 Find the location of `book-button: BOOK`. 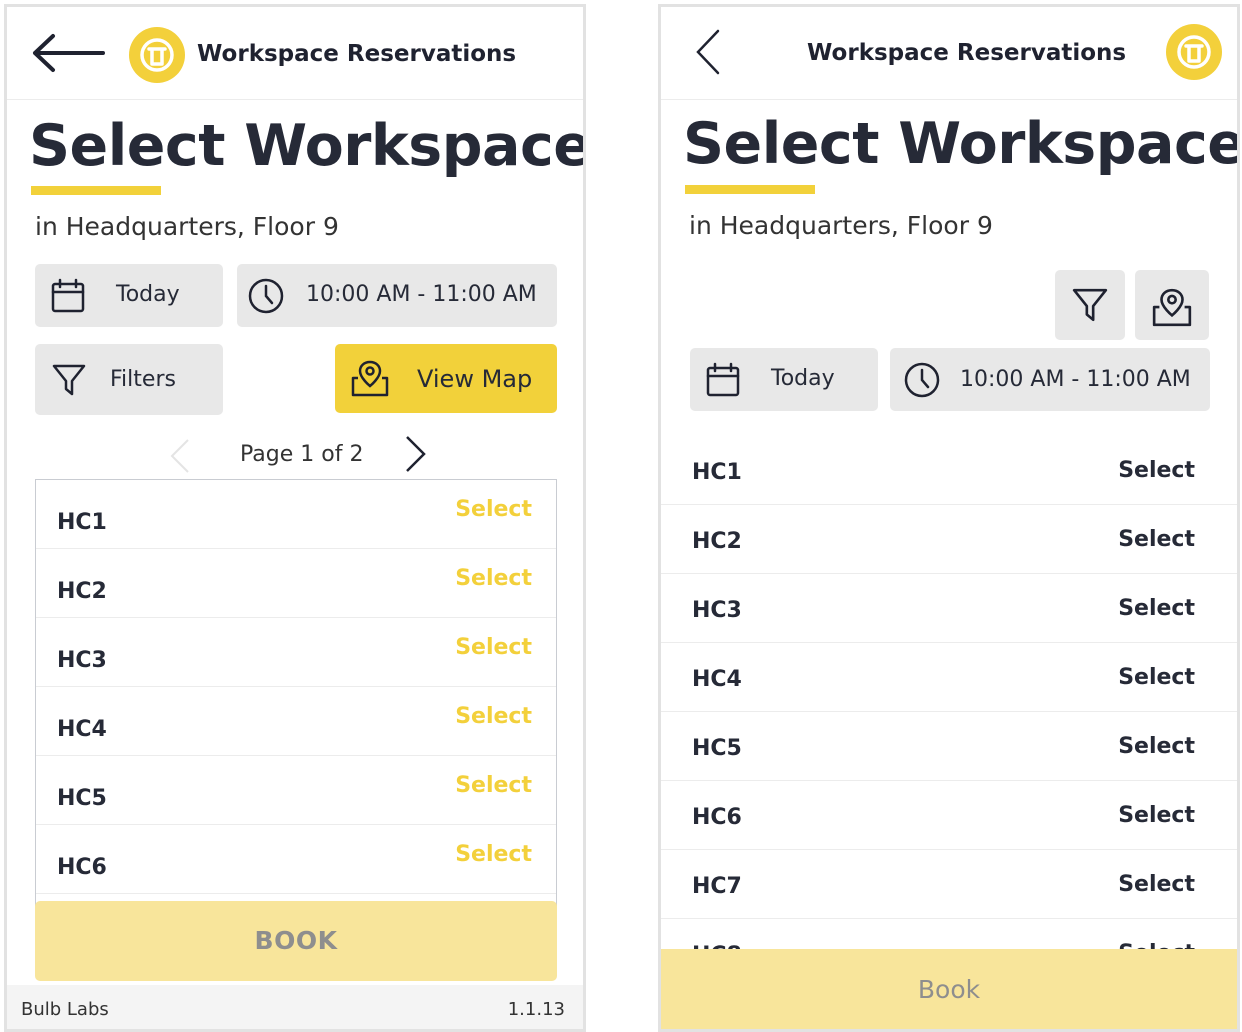

book-button: BOOK is located at coordinates (296, 941).